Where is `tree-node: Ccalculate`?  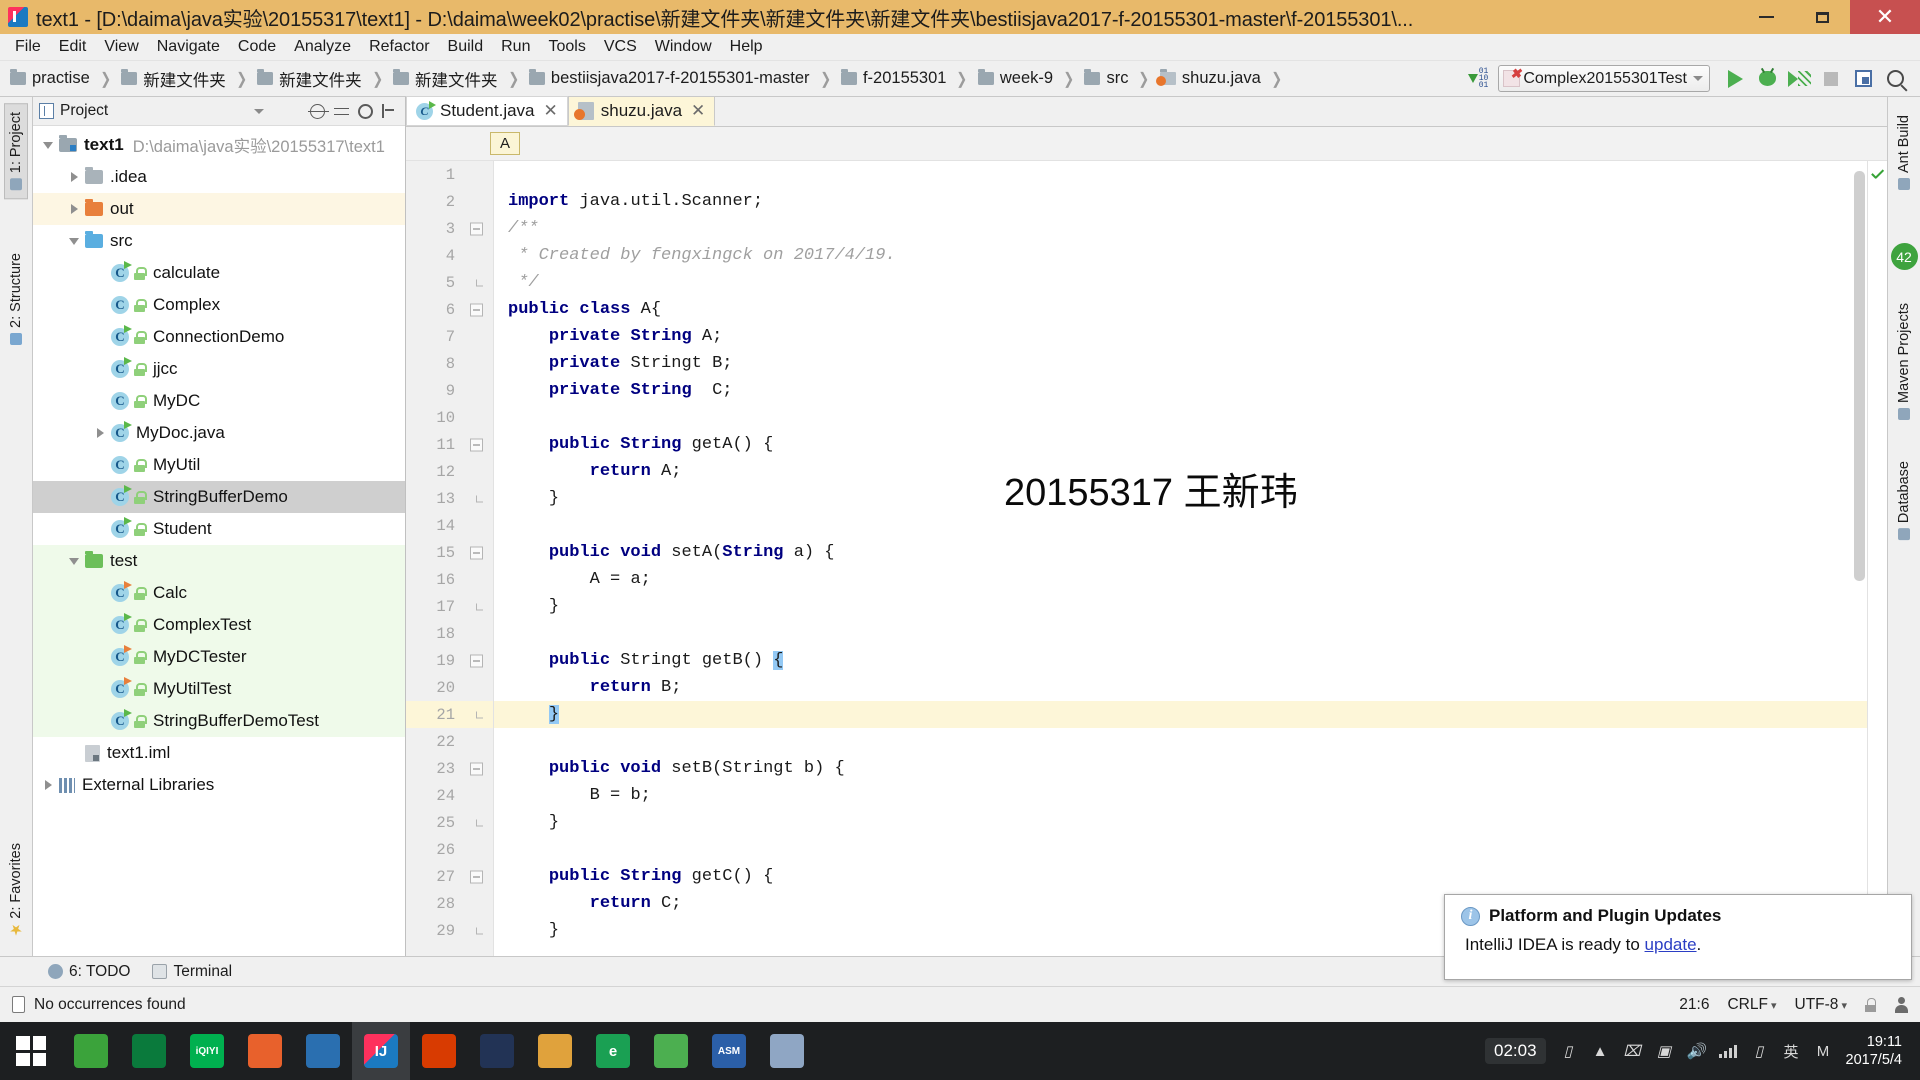
tree-node: Ccalculate is located at coordinates (219, 273).